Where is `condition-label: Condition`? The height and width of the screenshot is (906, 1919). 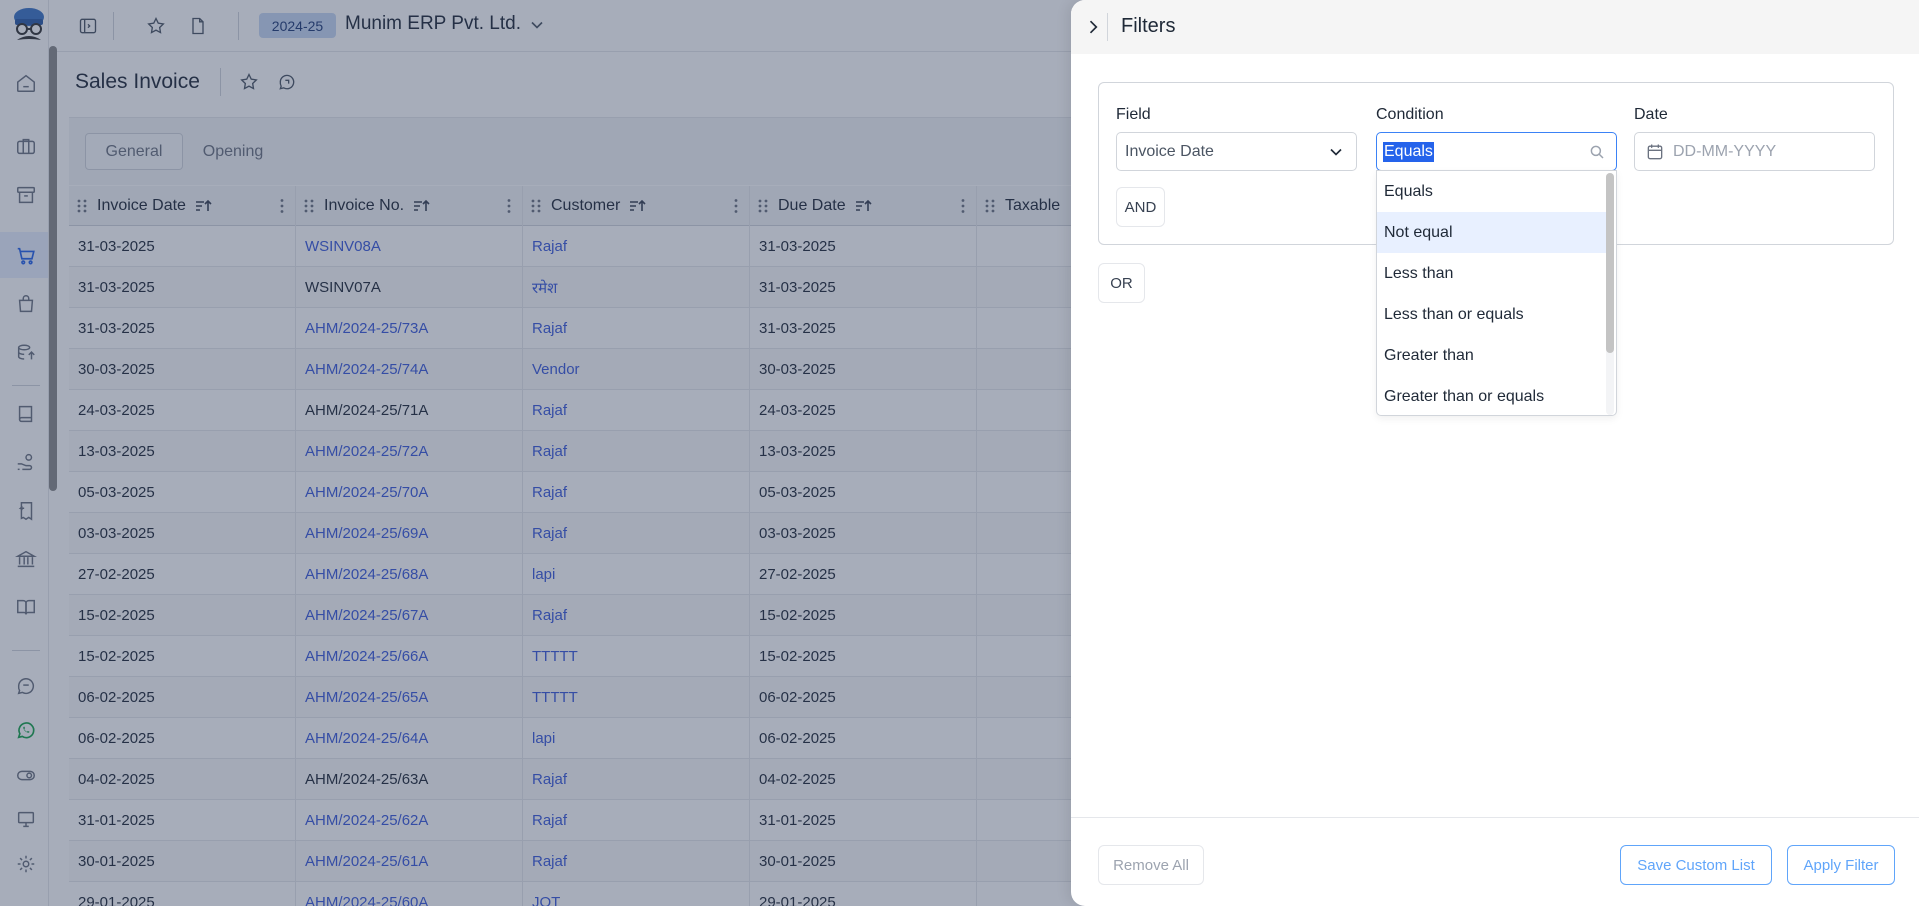
condition-label: Condition is located at coordinates (1410, 114).